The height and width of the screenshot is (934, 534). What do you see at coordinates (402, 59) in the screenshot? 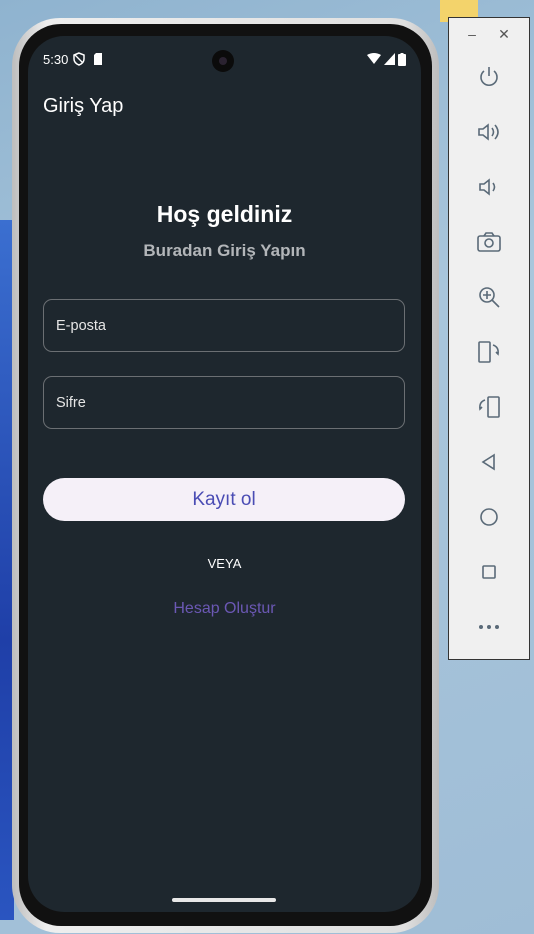
I see `battery-icon` at bounding box center [402, 59].